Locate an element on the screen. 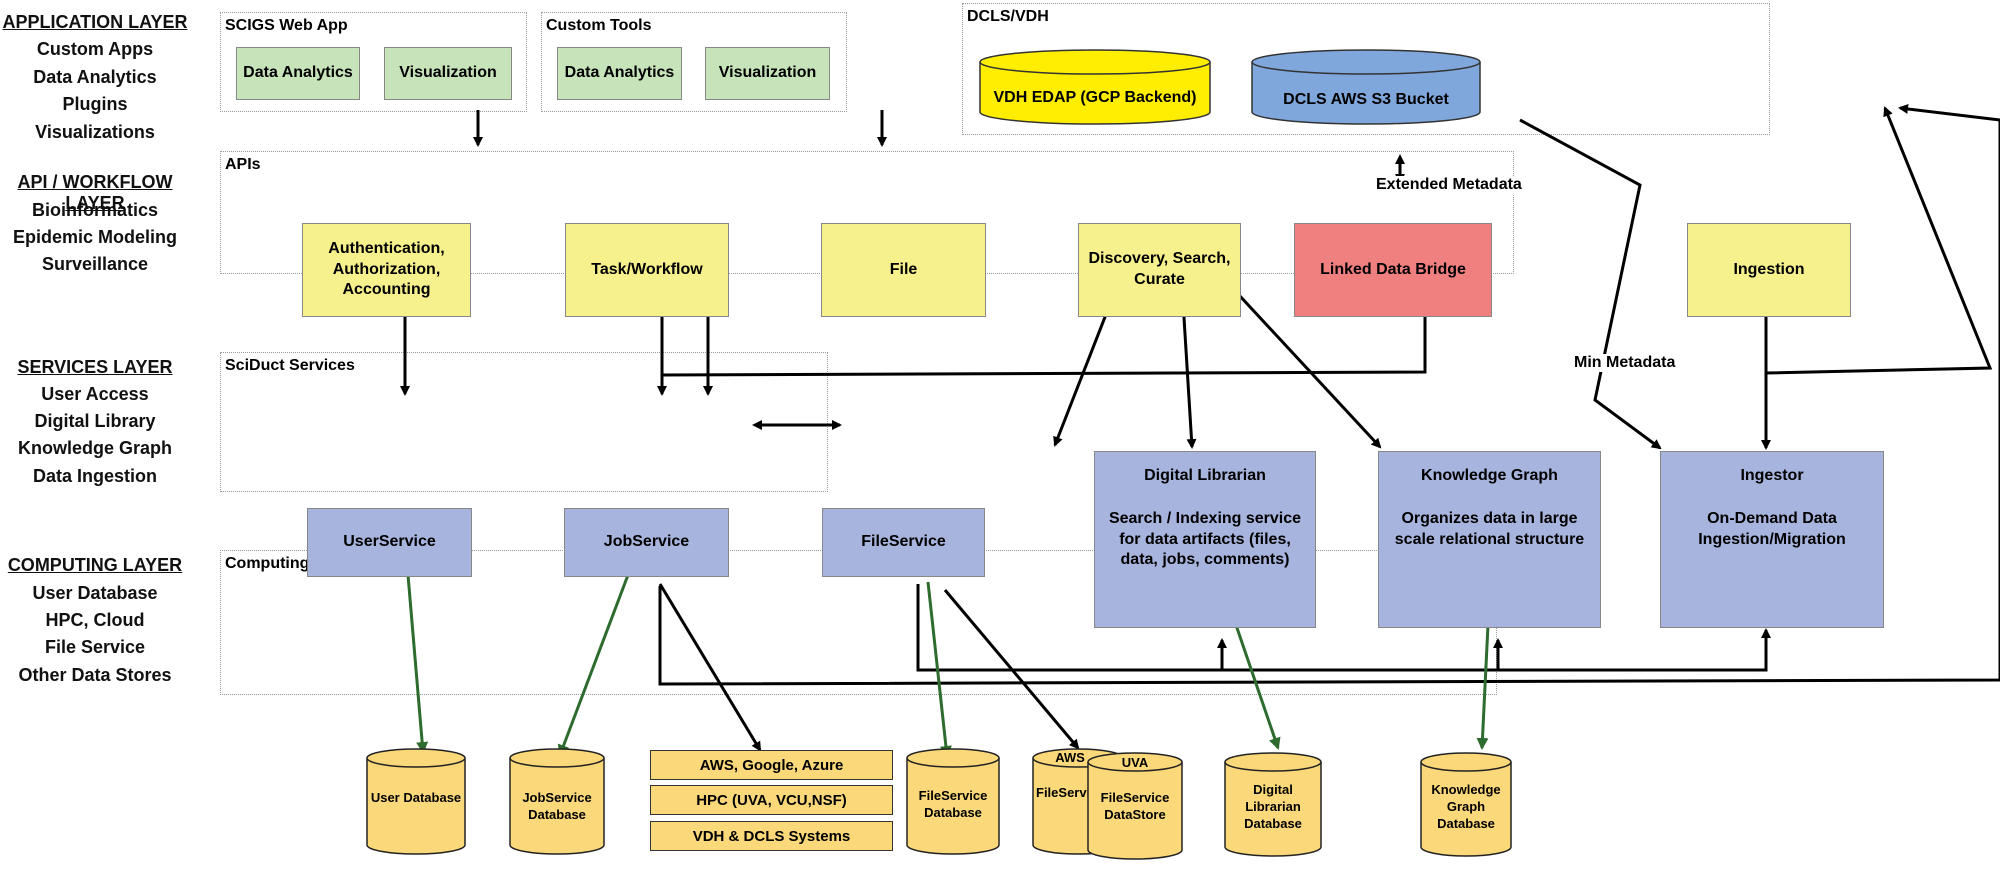 This screenshot has width=2000, height=885. aws-datastore-label: FileService DataStore is located at coordinates (1062, 792).